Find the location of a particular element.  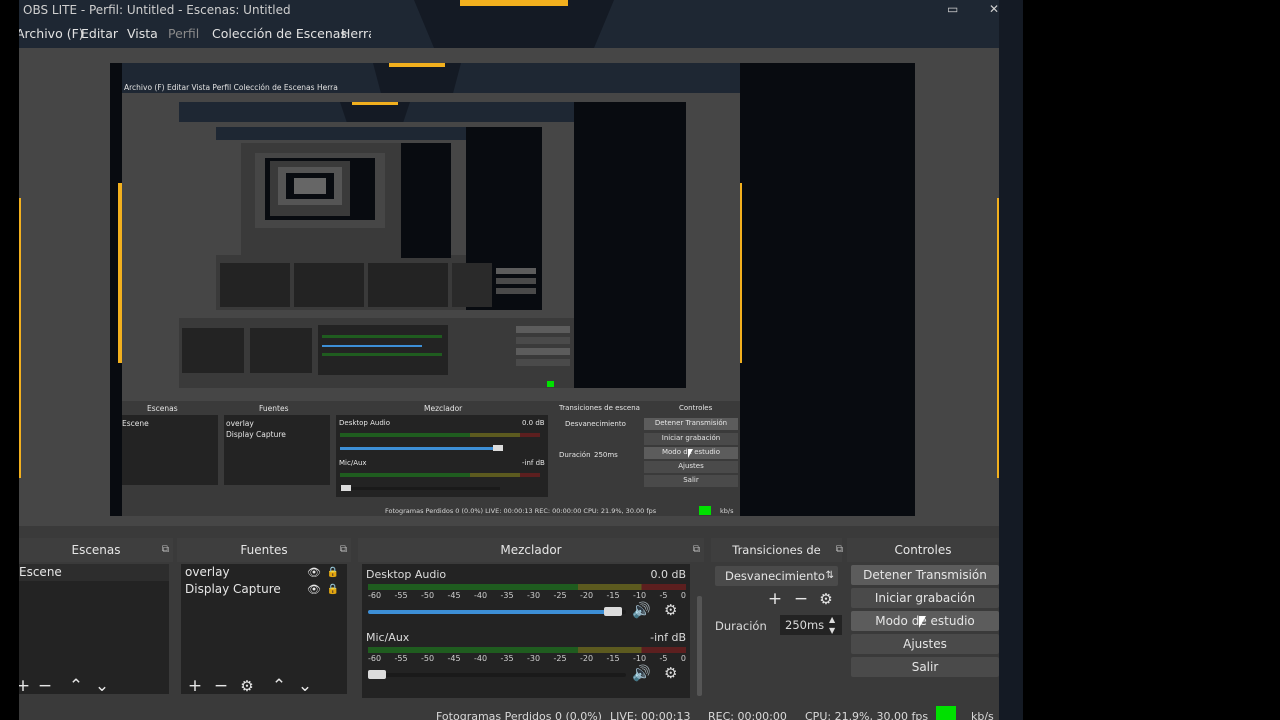

controles-title-text: Controles is located at coordinates (923, 550).